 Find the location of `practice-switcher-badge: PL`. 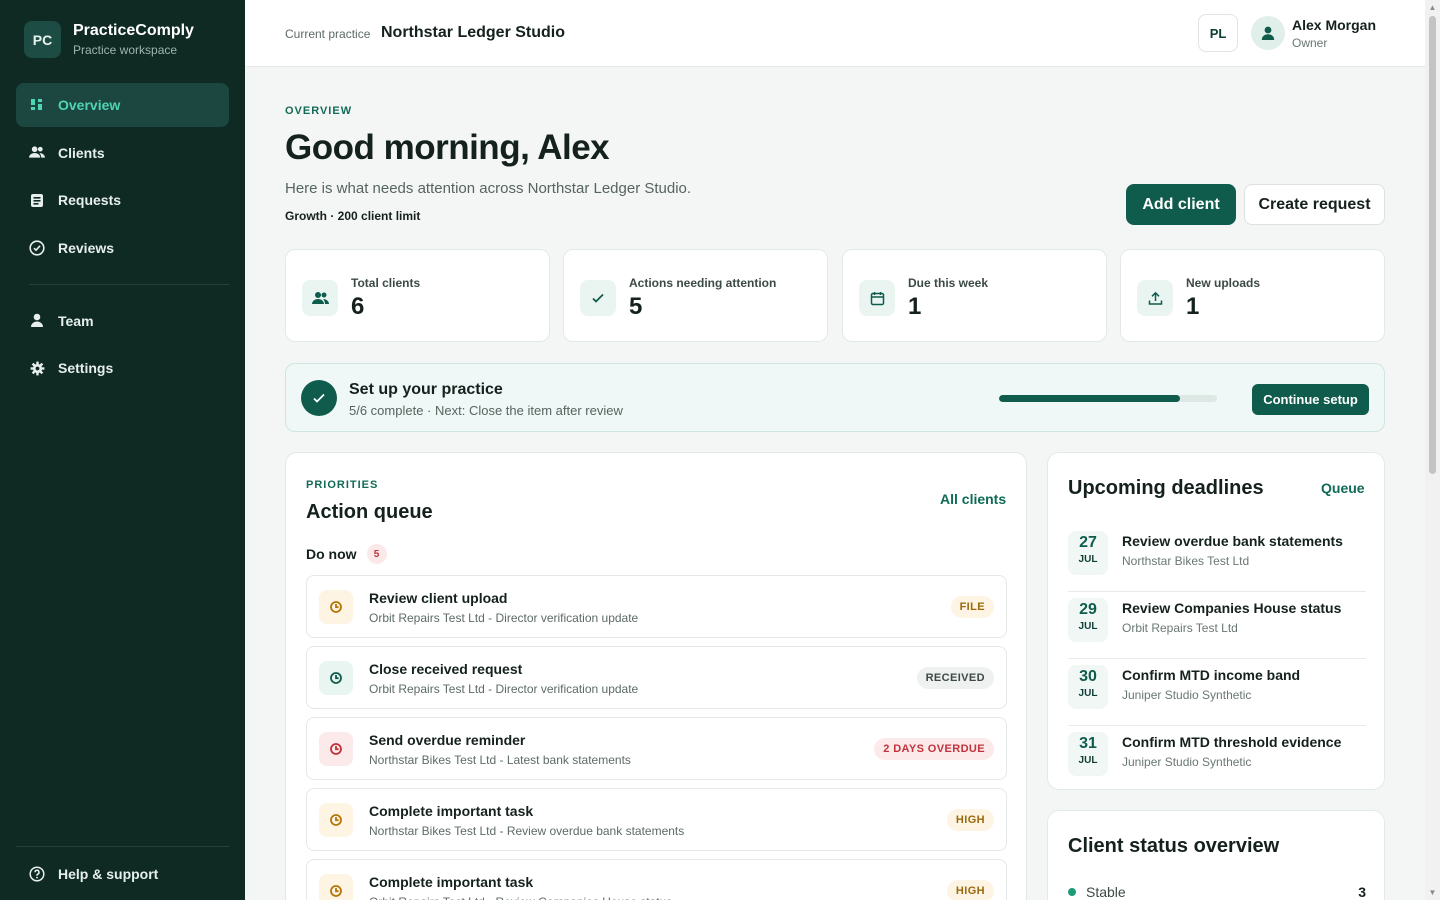

practice-switcher-badge: PL is located at coordinates (1218, 33).